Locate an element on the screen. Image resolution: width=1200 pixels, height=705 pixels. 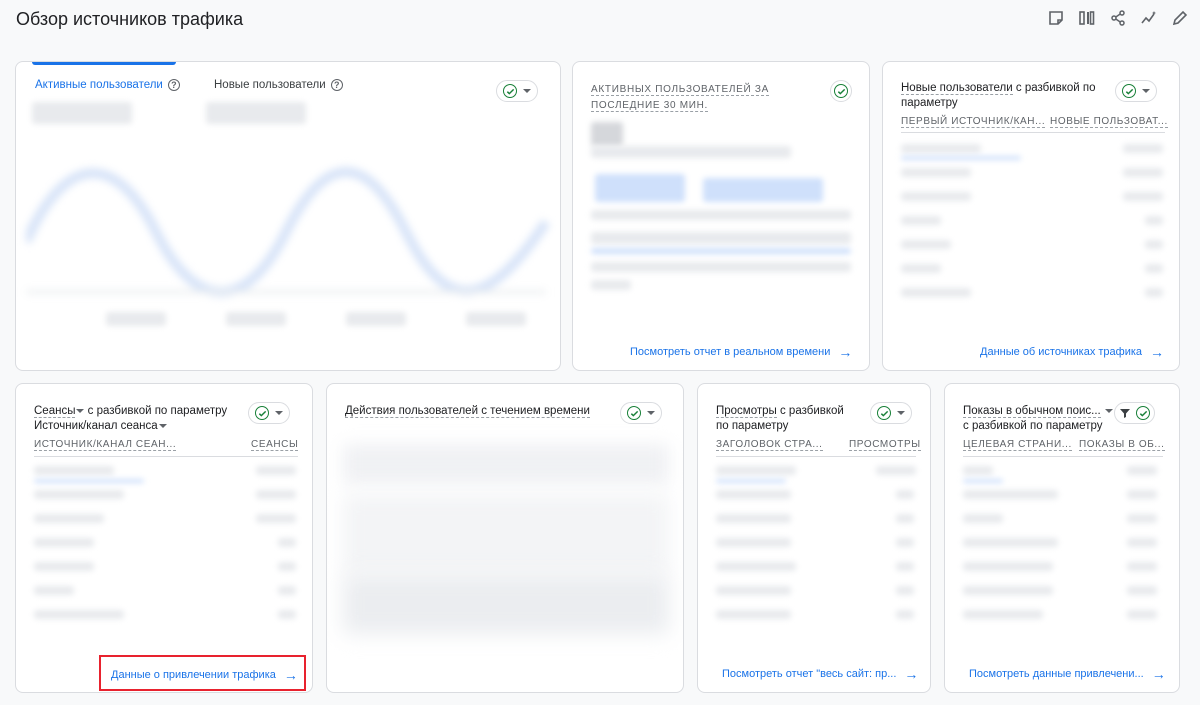
search-acquisition-link: Посмотреть данные привлечени... → is located at coordinates (1067, 674).